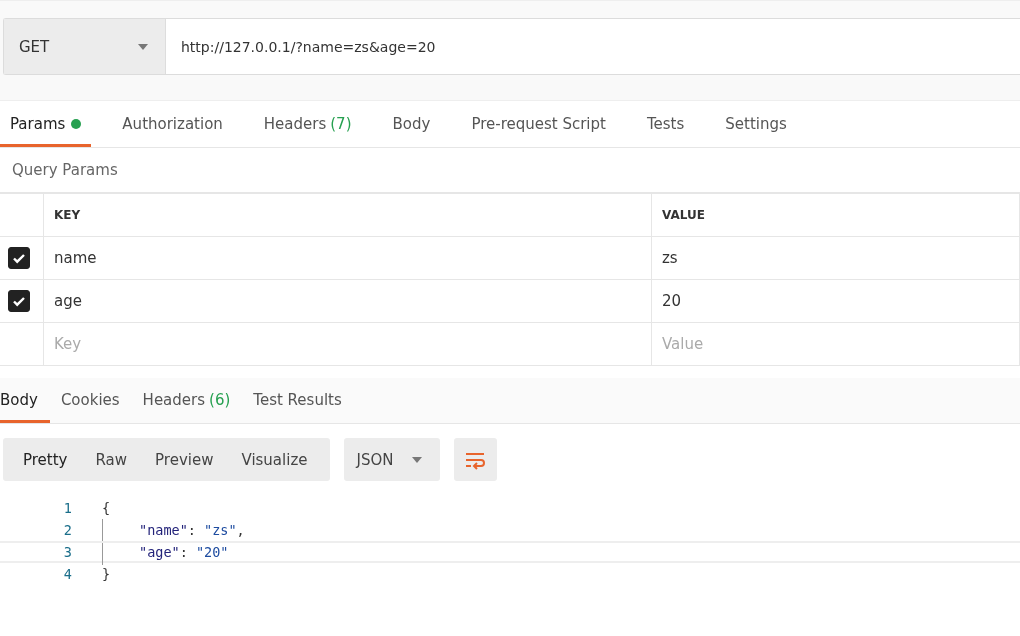  I want to click on view-mode-button: Preview, so click(184, 459).